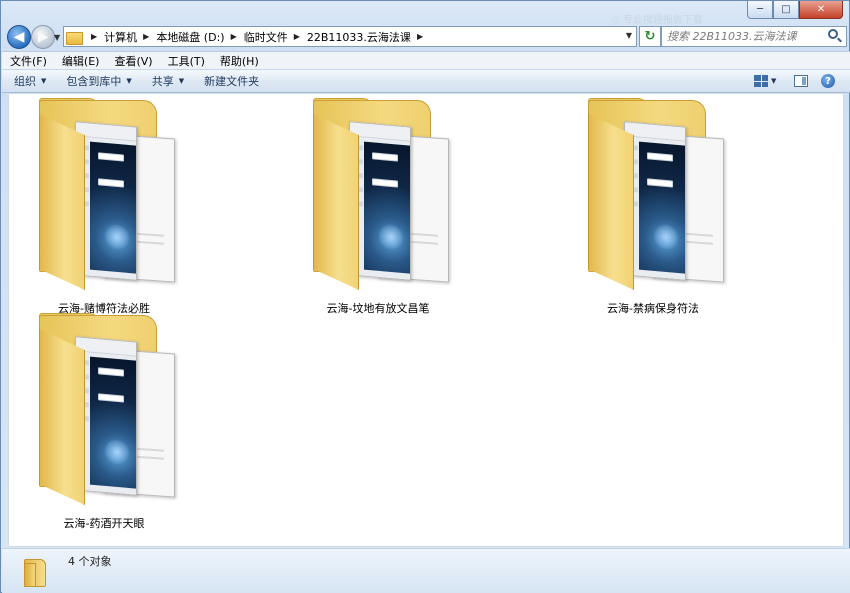 This screenshot has width=850, height=593. Describe the element at coordinates (833, 34) in the screenshot. I see `search-icon` at that location.